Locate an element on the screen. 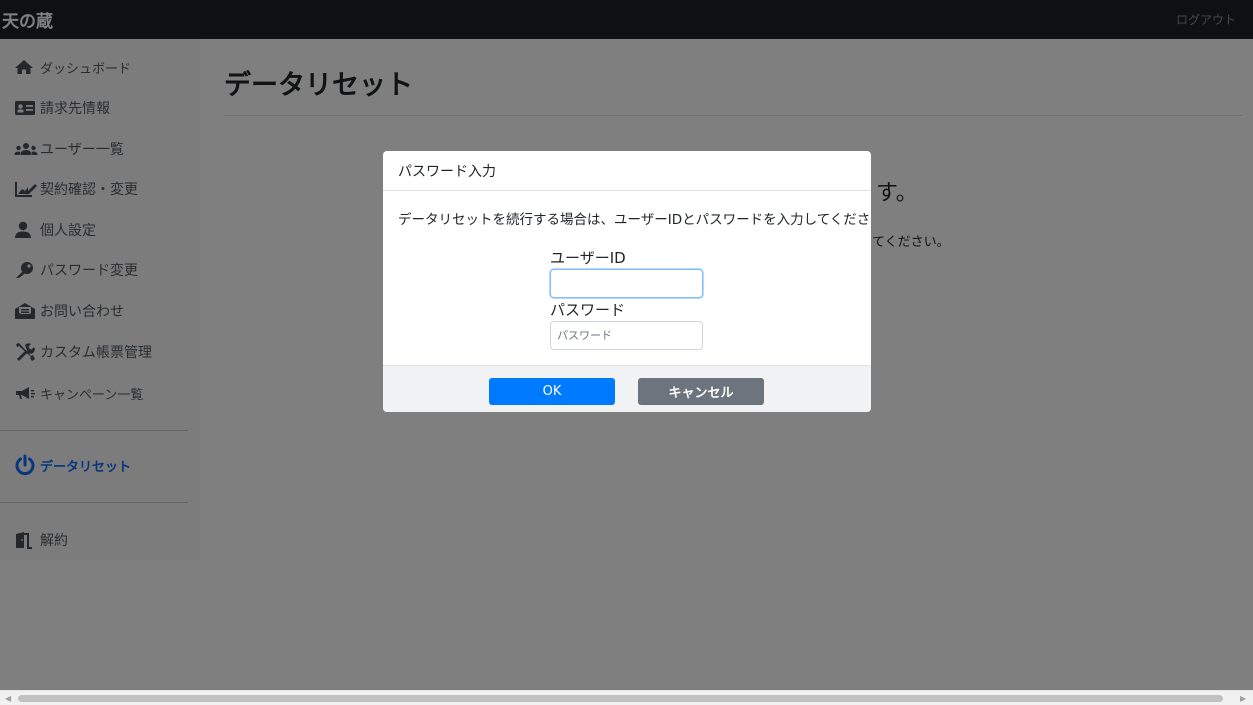 This screenshot has width=1253, height=705. user-id-label: ユーザーID is located at coordinates (588, 258).